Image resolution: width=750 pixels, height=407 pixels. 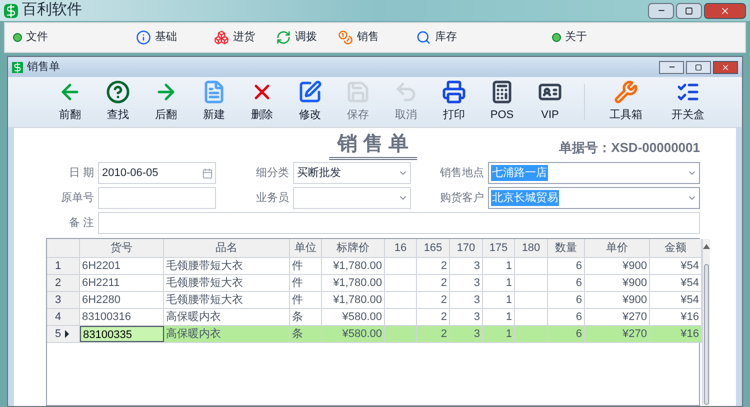 I want to click on column-header: 品名, so click(x=227, y=248).